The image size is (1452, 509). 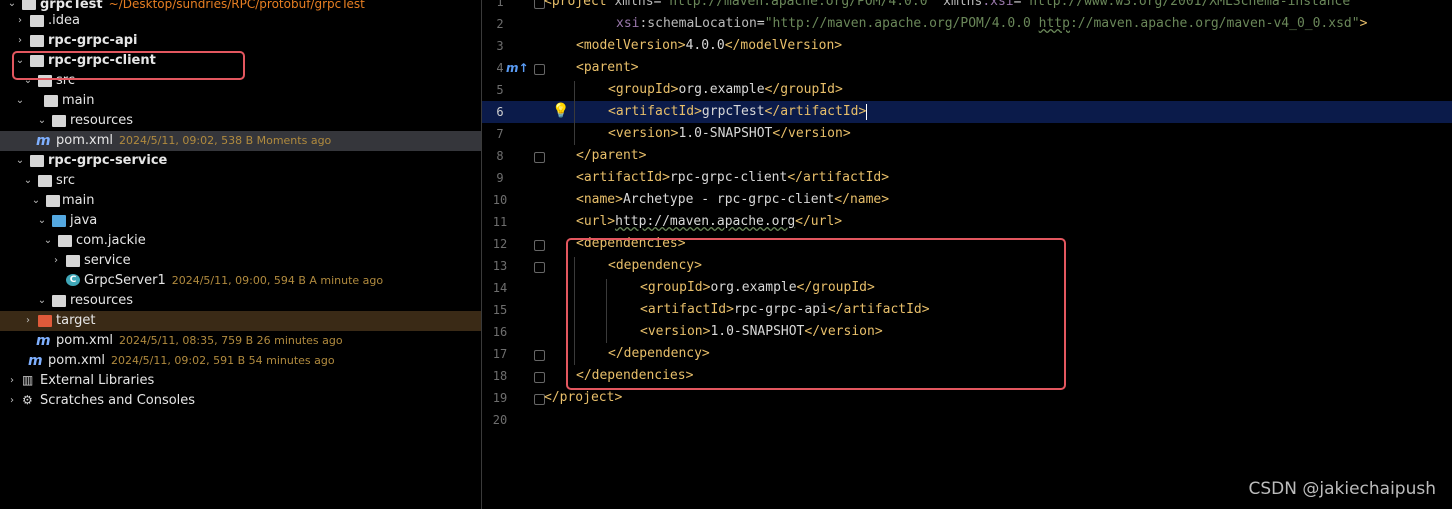 I want to click on tree-item-label: src, so click(x=65, y=180).